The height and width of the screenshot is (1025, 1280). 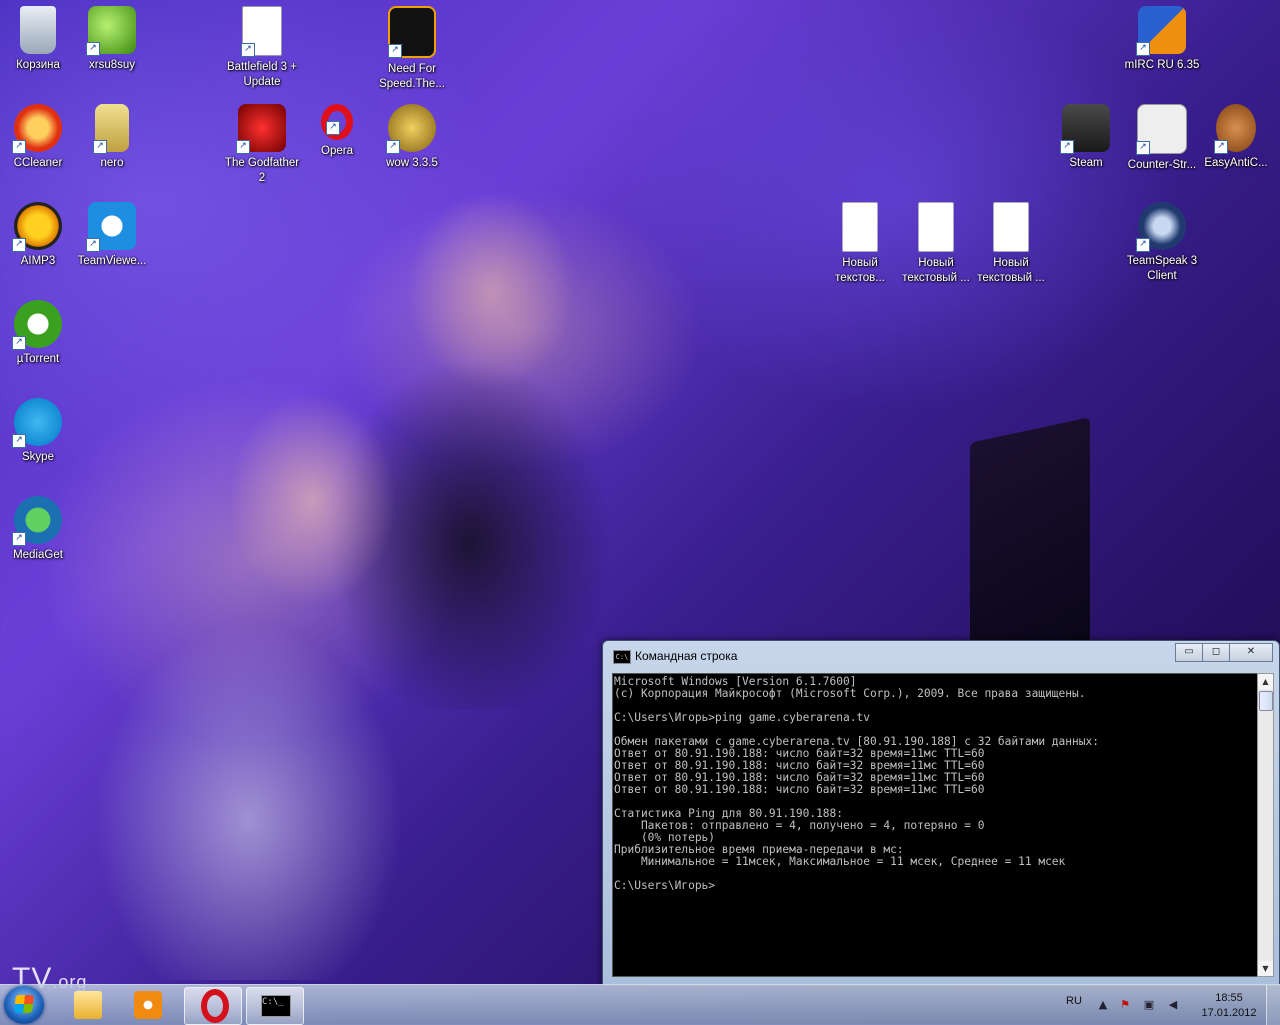 I want to click on desktop-icon-wow: ↗ wow 3.3.5, so click(x=412, y=137).